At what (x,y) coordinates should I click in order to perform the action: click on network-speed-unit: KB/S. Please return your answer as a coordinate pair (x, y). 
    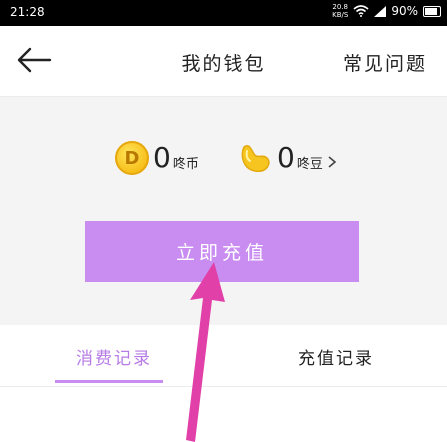
    Looking at the image, I should click on (340, 15).